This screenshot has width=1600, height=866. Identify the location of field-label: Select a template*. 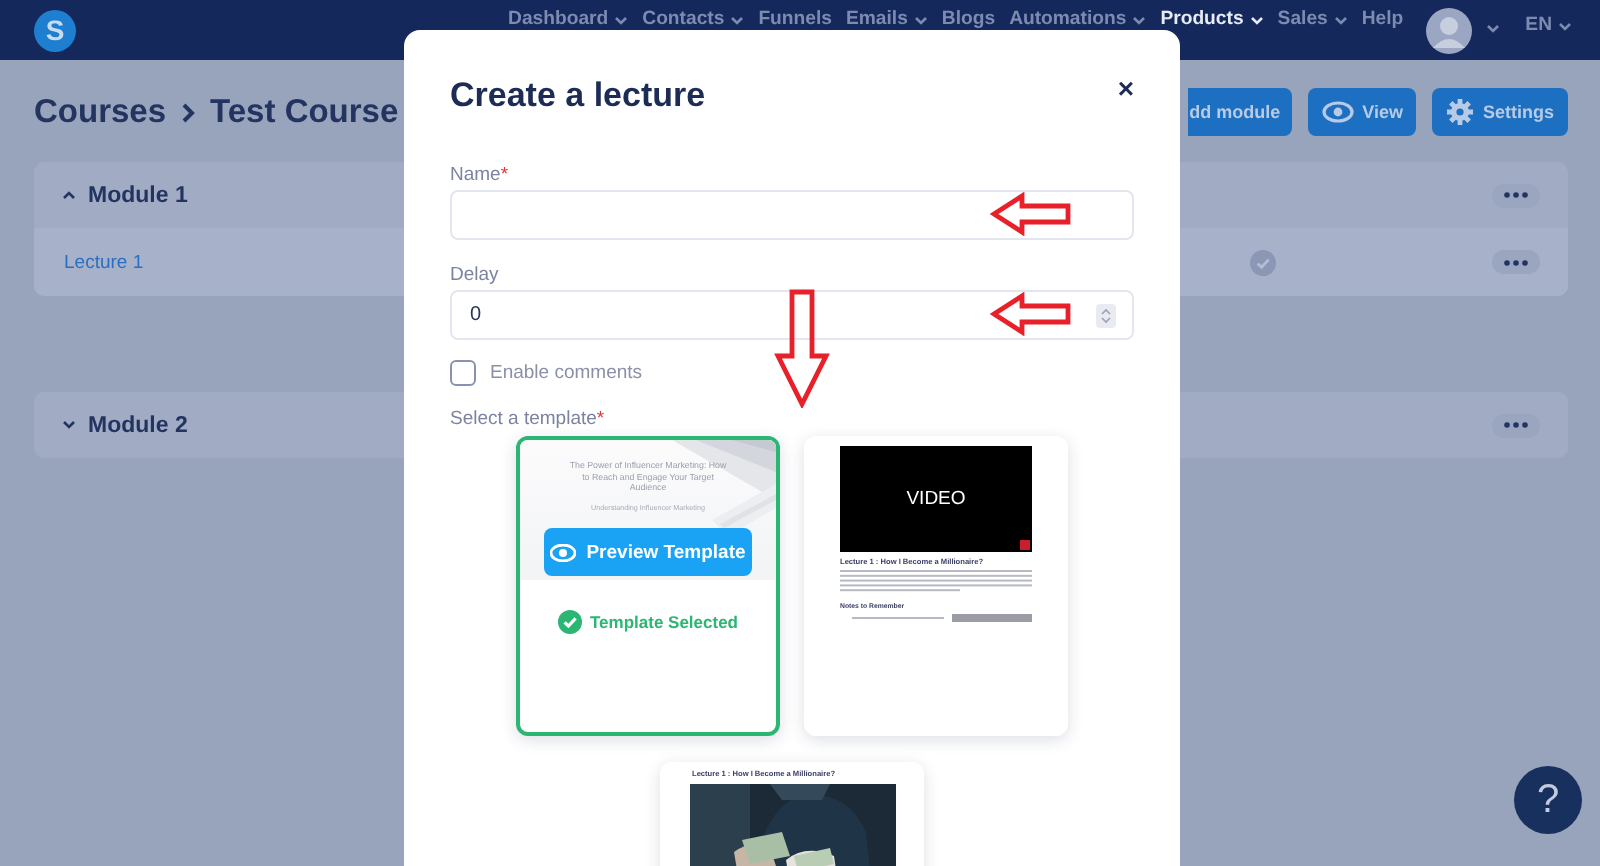
(527, 419).